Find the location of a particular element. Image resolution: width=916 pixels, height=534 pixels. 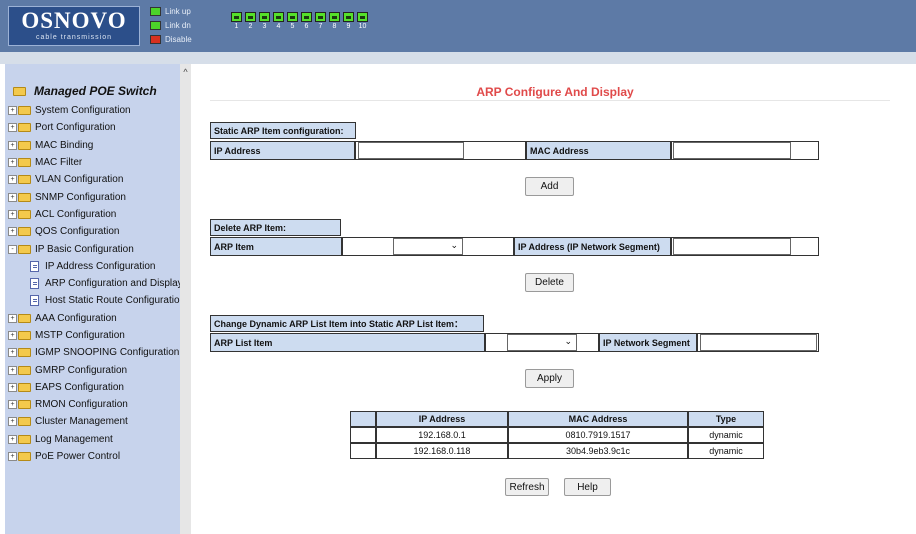

legend-link-up: Link up is located at coordinates (171, 11).